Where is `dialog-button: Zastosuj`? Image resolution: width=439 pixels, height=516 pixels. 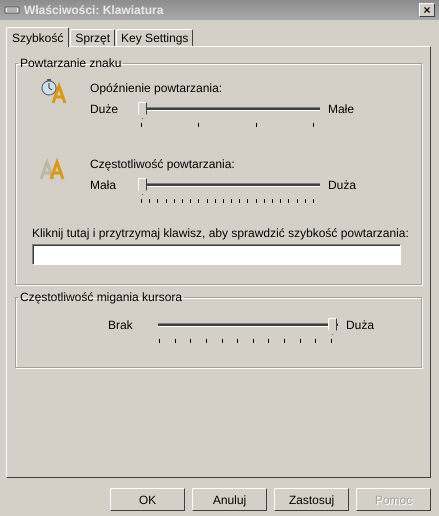 dialog-button: Zastosuj is located at coordinates (311, 499).